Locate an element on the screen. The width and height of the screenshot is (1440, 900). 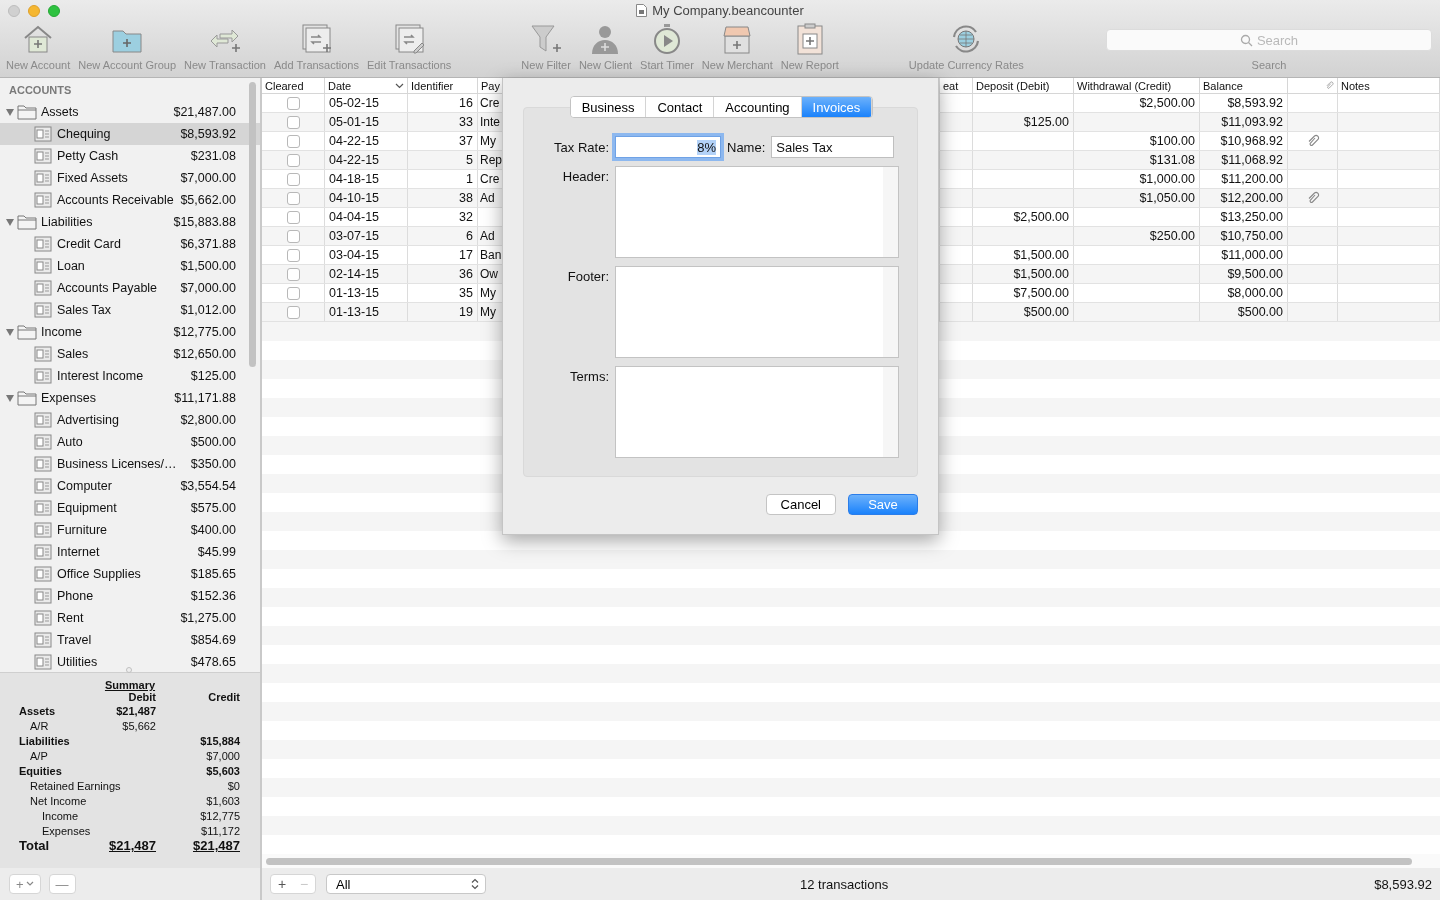
account-row: Fixed Assets $7,000.00 is located at coordinates (130, 178).